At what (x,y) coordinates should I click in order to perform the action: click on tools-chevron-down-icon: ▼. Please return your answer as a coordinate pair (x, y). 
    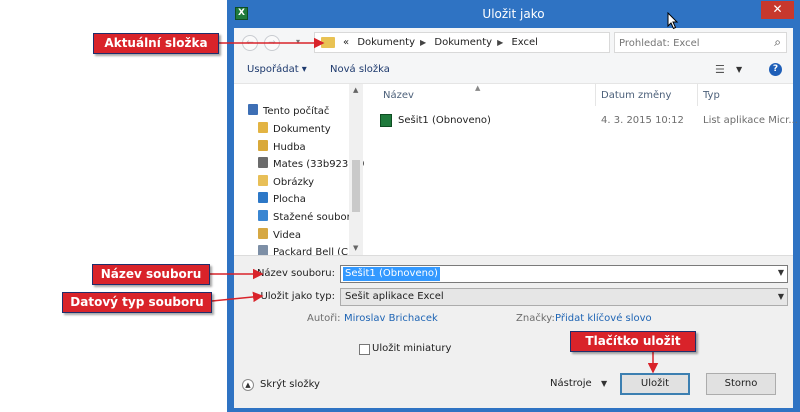
    Looking at the image, I should click on (604, 383).